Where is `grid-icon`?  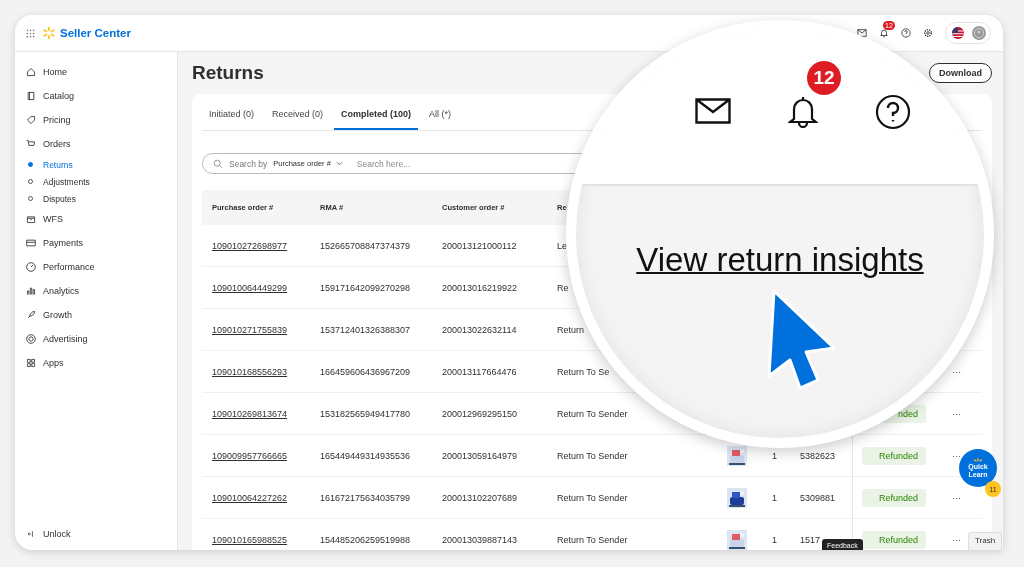 grid-icon is located at coordinates (31, 363).